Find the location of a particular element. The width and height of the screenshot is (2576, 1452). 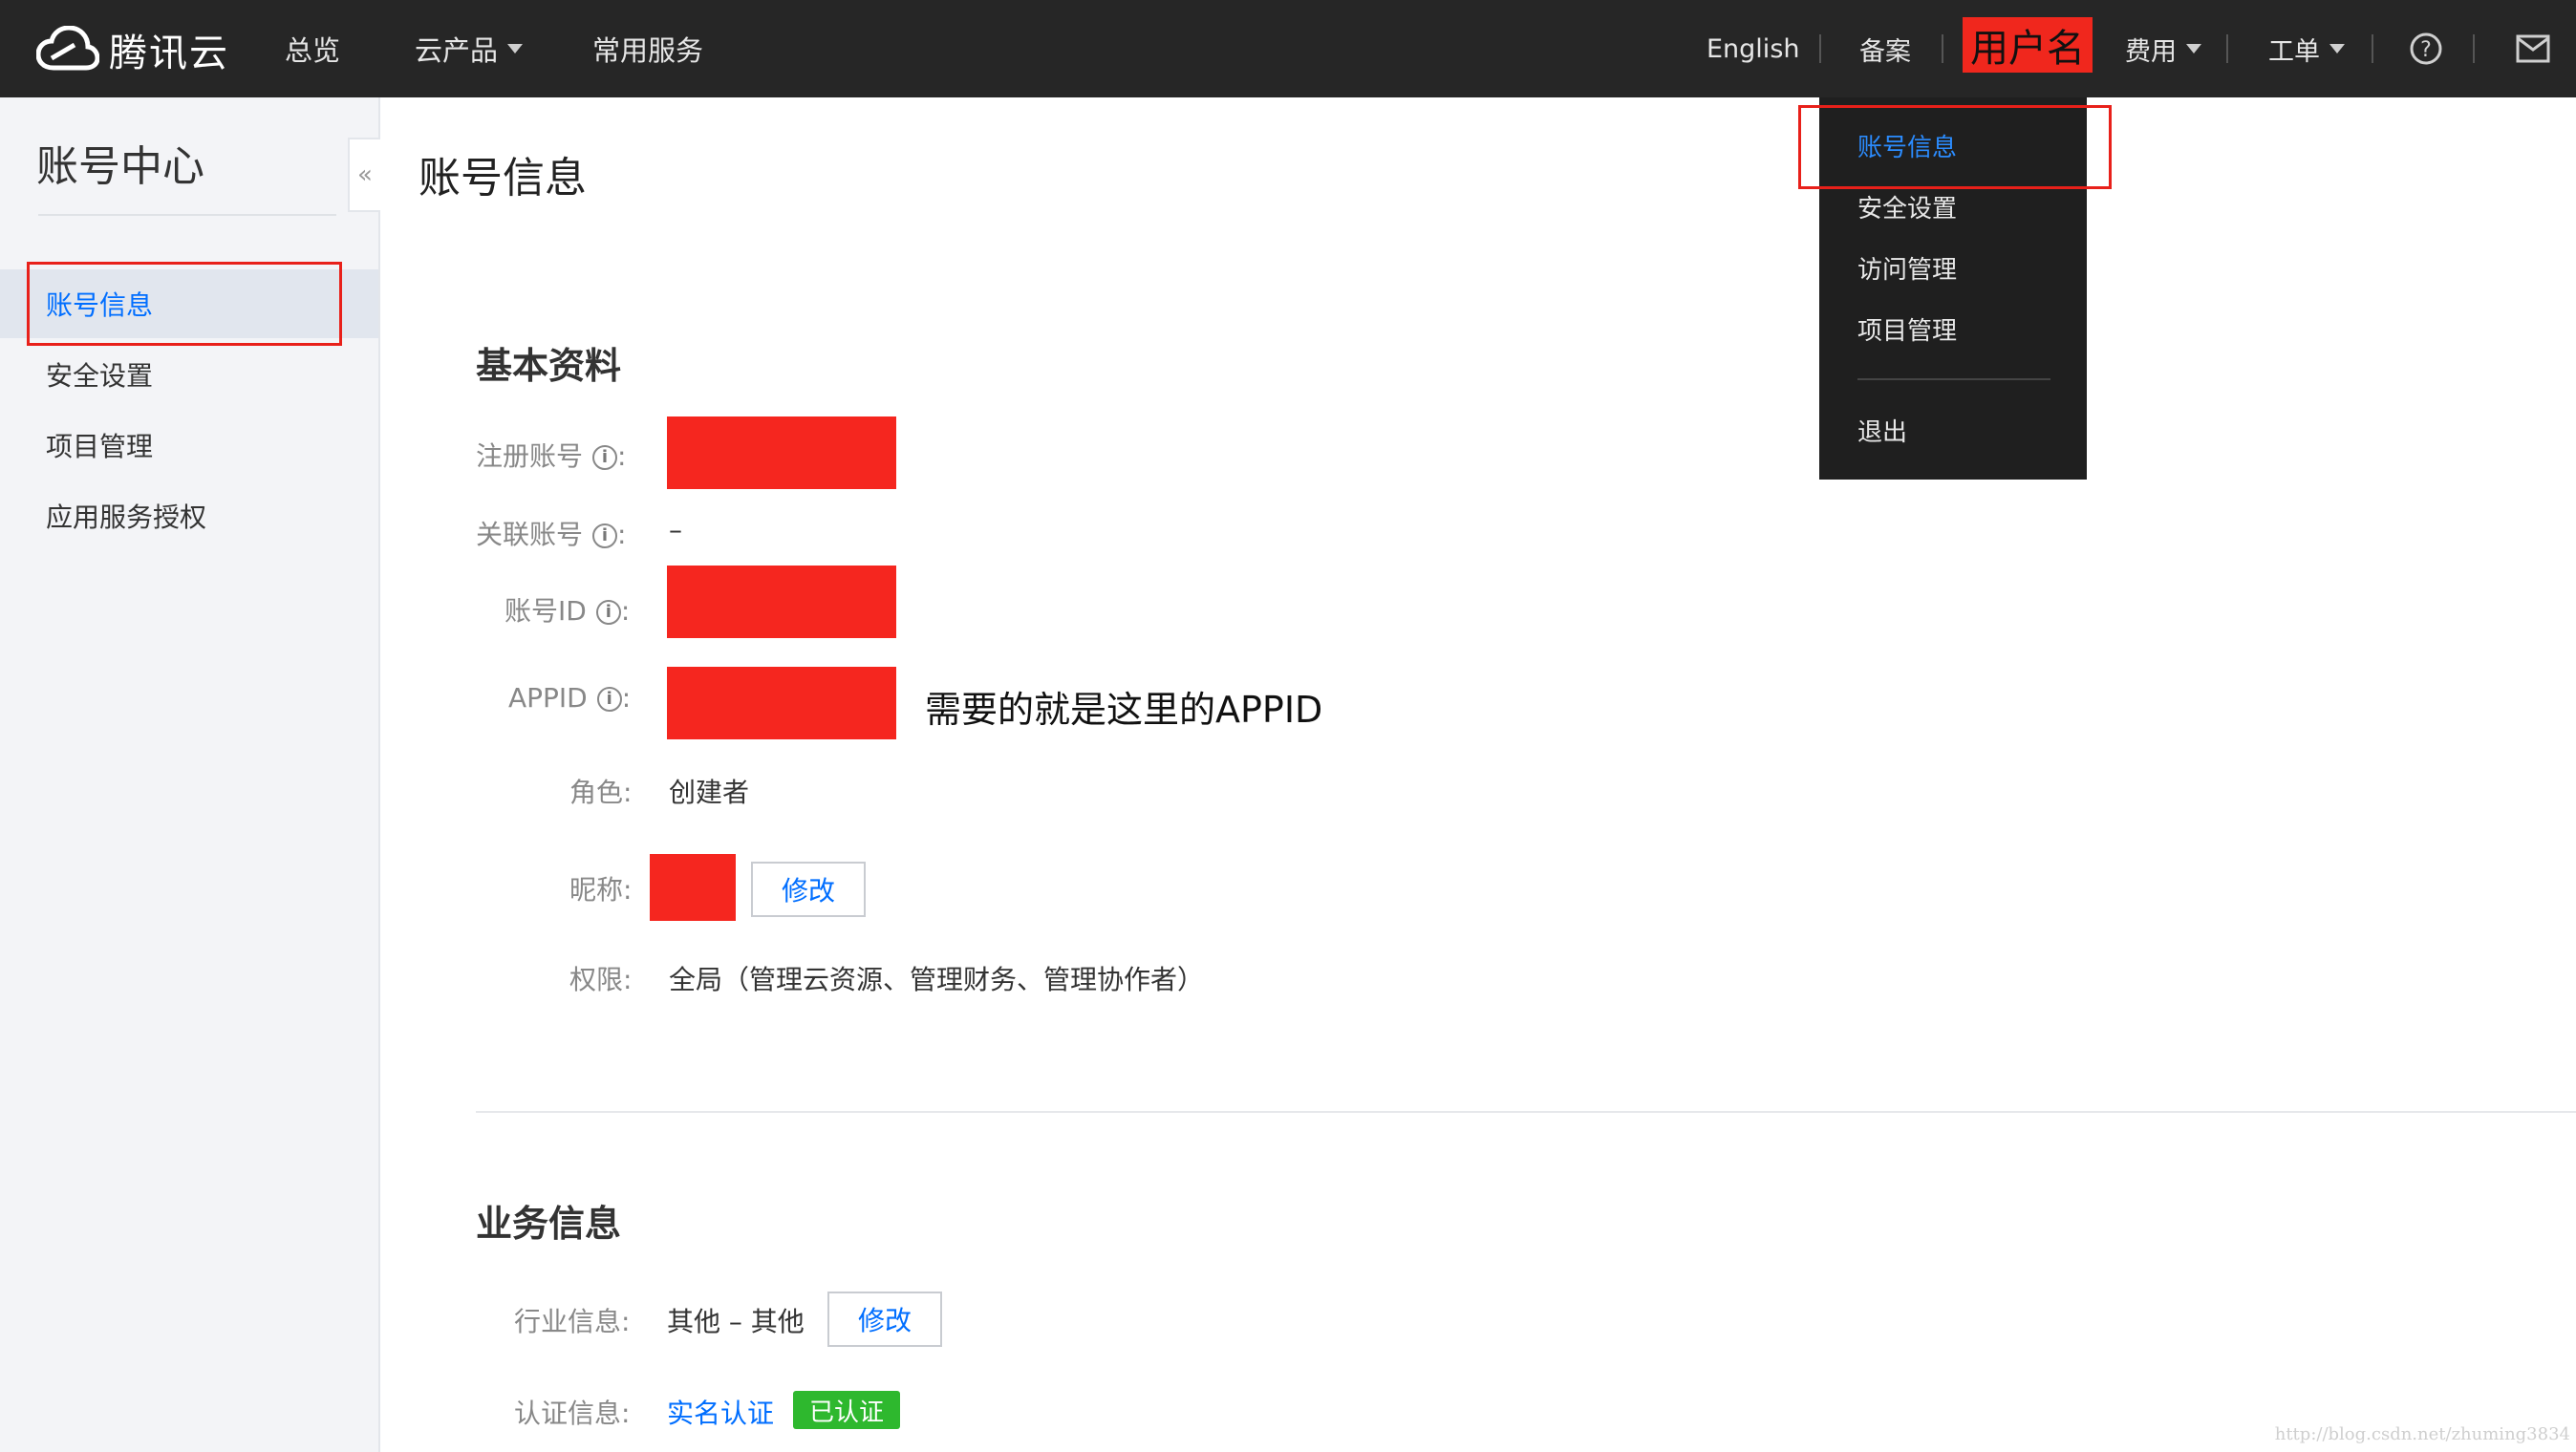

real-name-cert-link: 实名认证 is located at coordinates (720, 1412).